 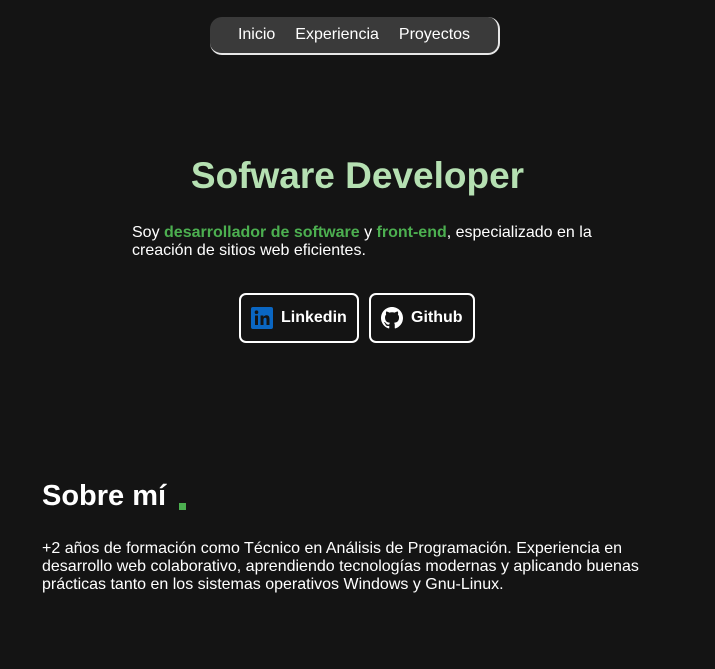 What do you see at coordinates (262, 232) in the screenshot?
I see `hero-highlight-software: desarrollador de software` at bounding box center [262, 232].